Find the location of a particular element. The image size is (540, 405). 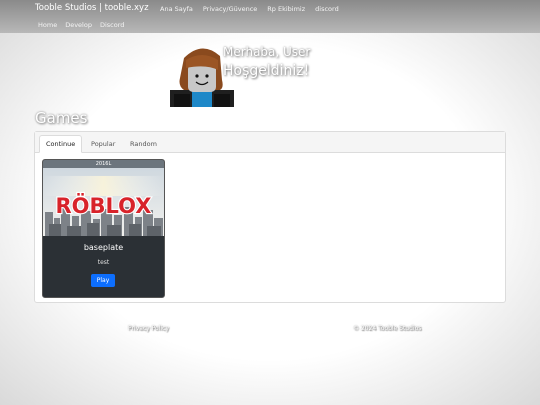

nav-discord: discord is located at coordinates (327, 9).